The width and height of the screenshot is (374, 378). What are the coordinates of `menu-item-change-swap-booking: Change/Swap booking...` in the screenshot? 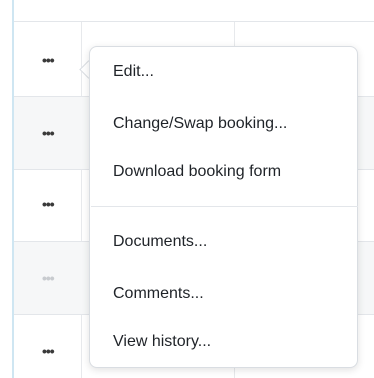 It's located at (200, 124).